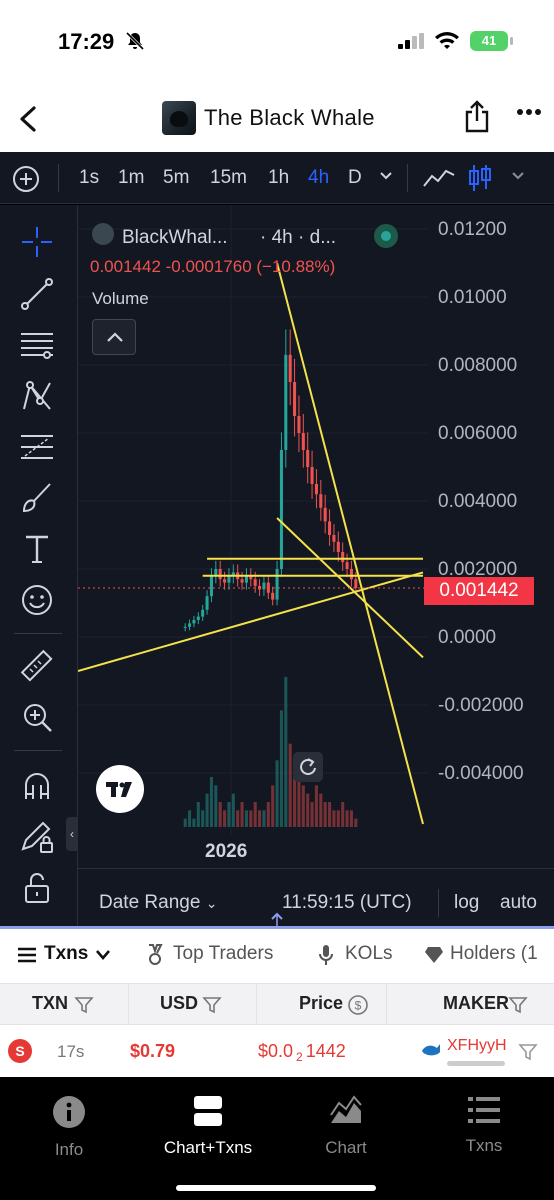  I want to click on lock-icon, so click(37, 888).